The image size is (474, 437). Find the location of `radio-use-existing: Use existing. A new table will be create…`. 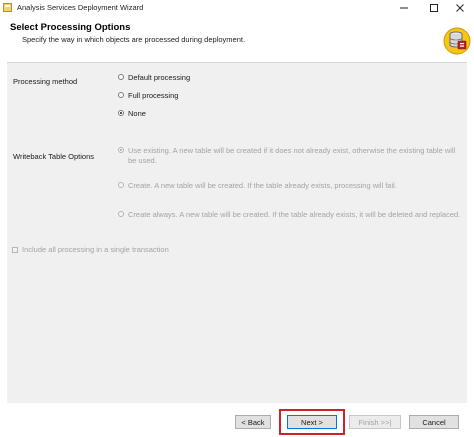

radio-use-existing: Use existing. A new table will be create… is located at coordinates (288, 156).